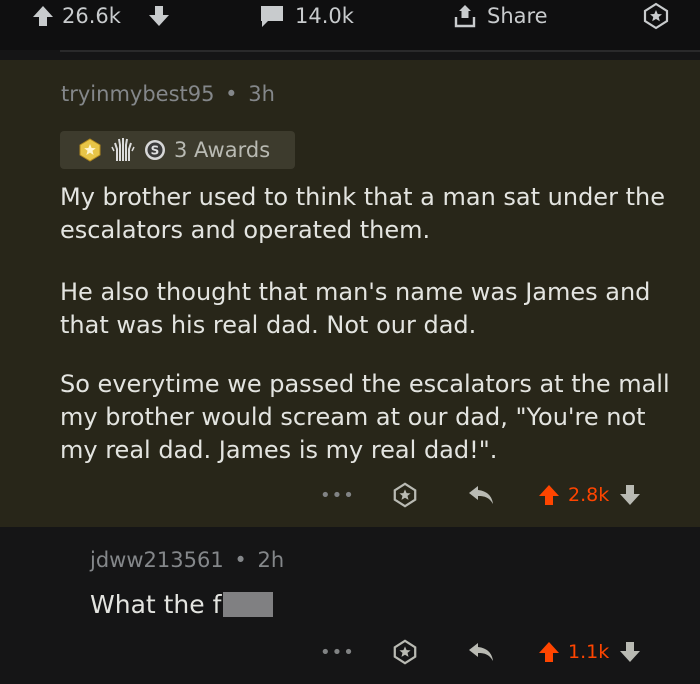 This screenshot has height=684, width=700. Describe the element at coordinates (222, 150) in the screenshot. I see `awards-label: 3 Awards` at that location.